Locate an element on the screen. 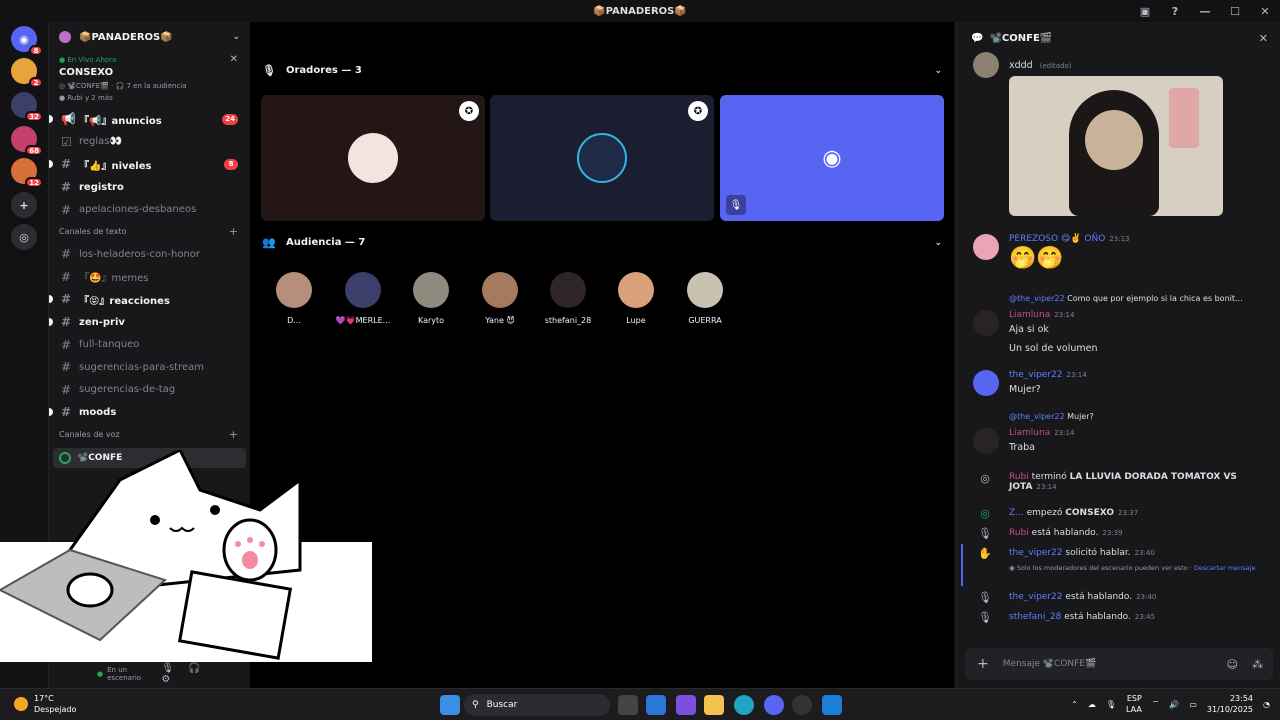 This screenshot has height=720, width=1280. dismiss-link: Descartar mensaje is located at coordinates (1225, 568).